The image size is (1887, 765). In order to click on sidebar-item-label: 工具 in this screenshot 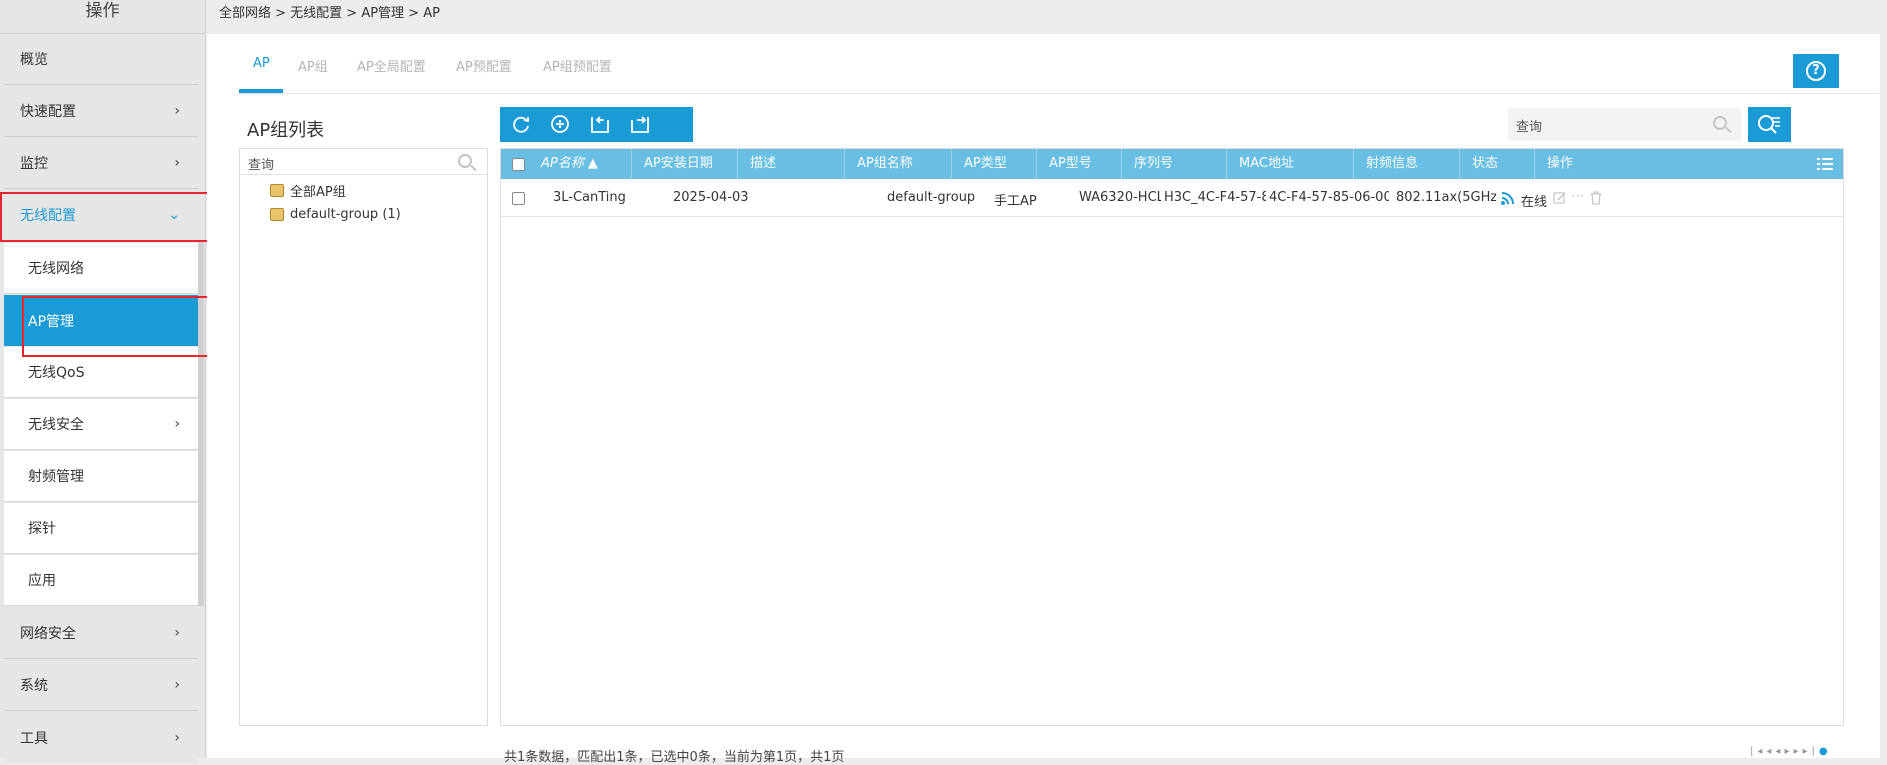, I will do `click(34, 738)`.